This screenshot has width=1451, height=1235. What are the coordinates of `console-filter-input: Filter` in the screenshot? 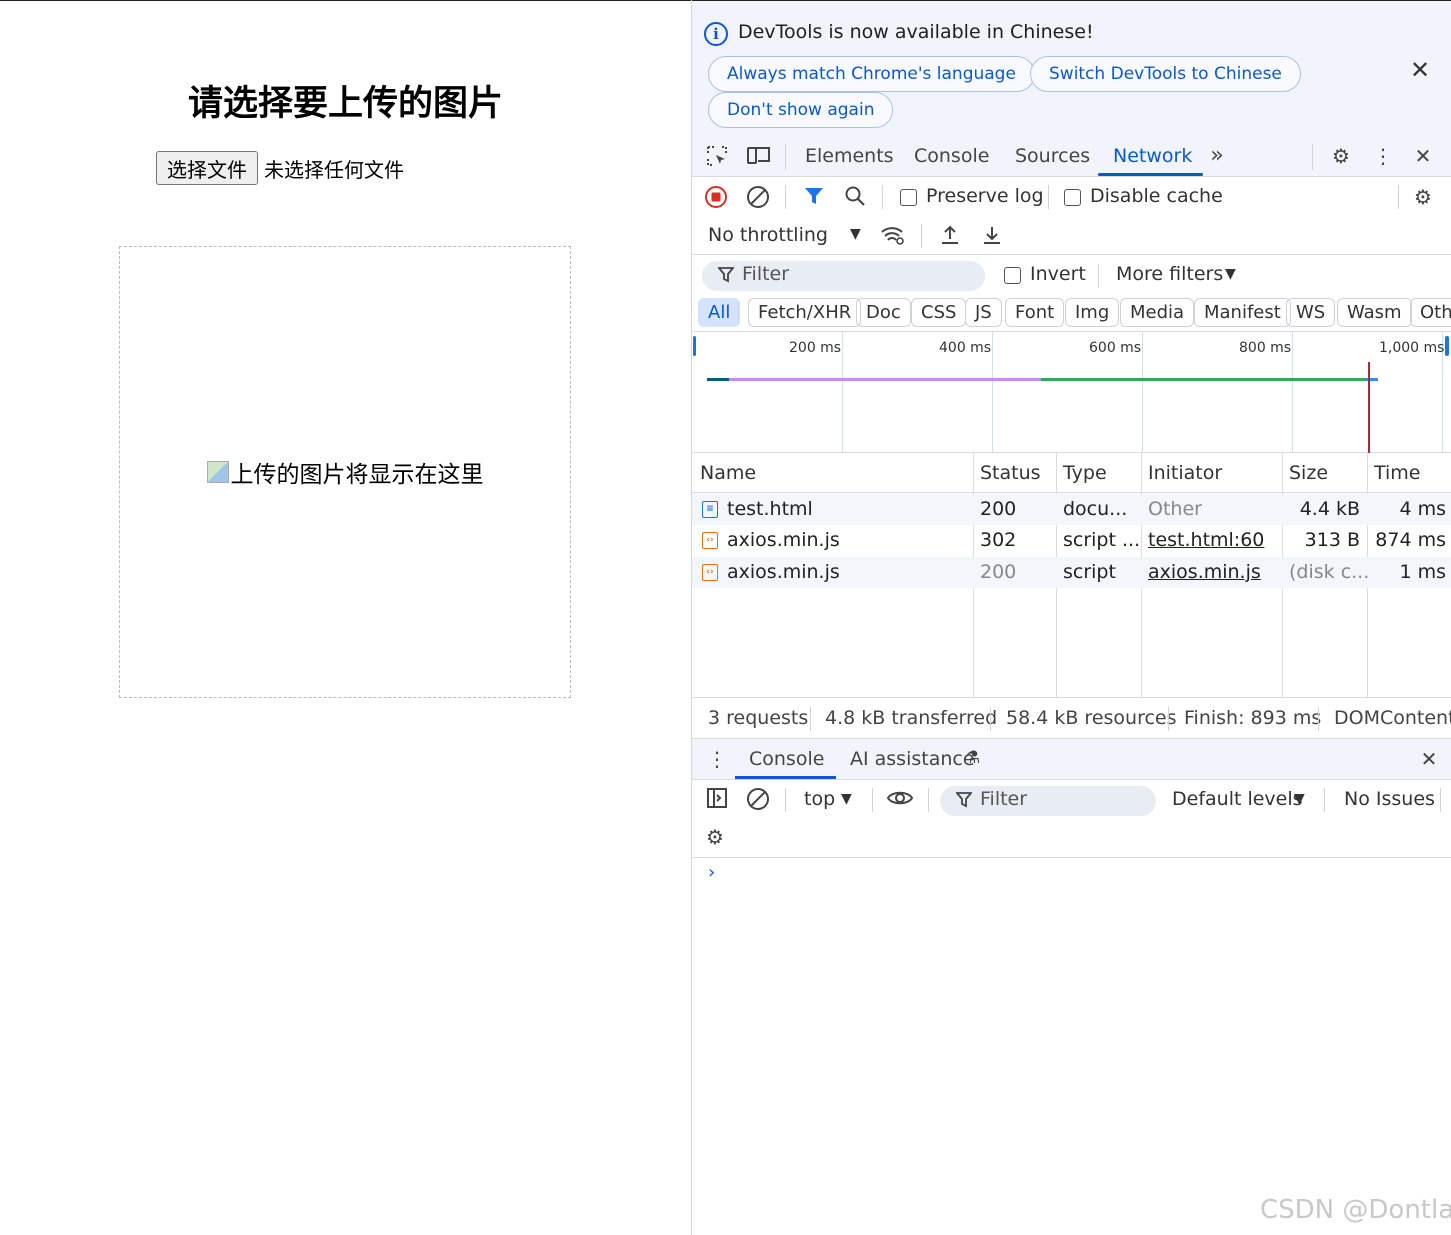 It's located at (1048, 801).